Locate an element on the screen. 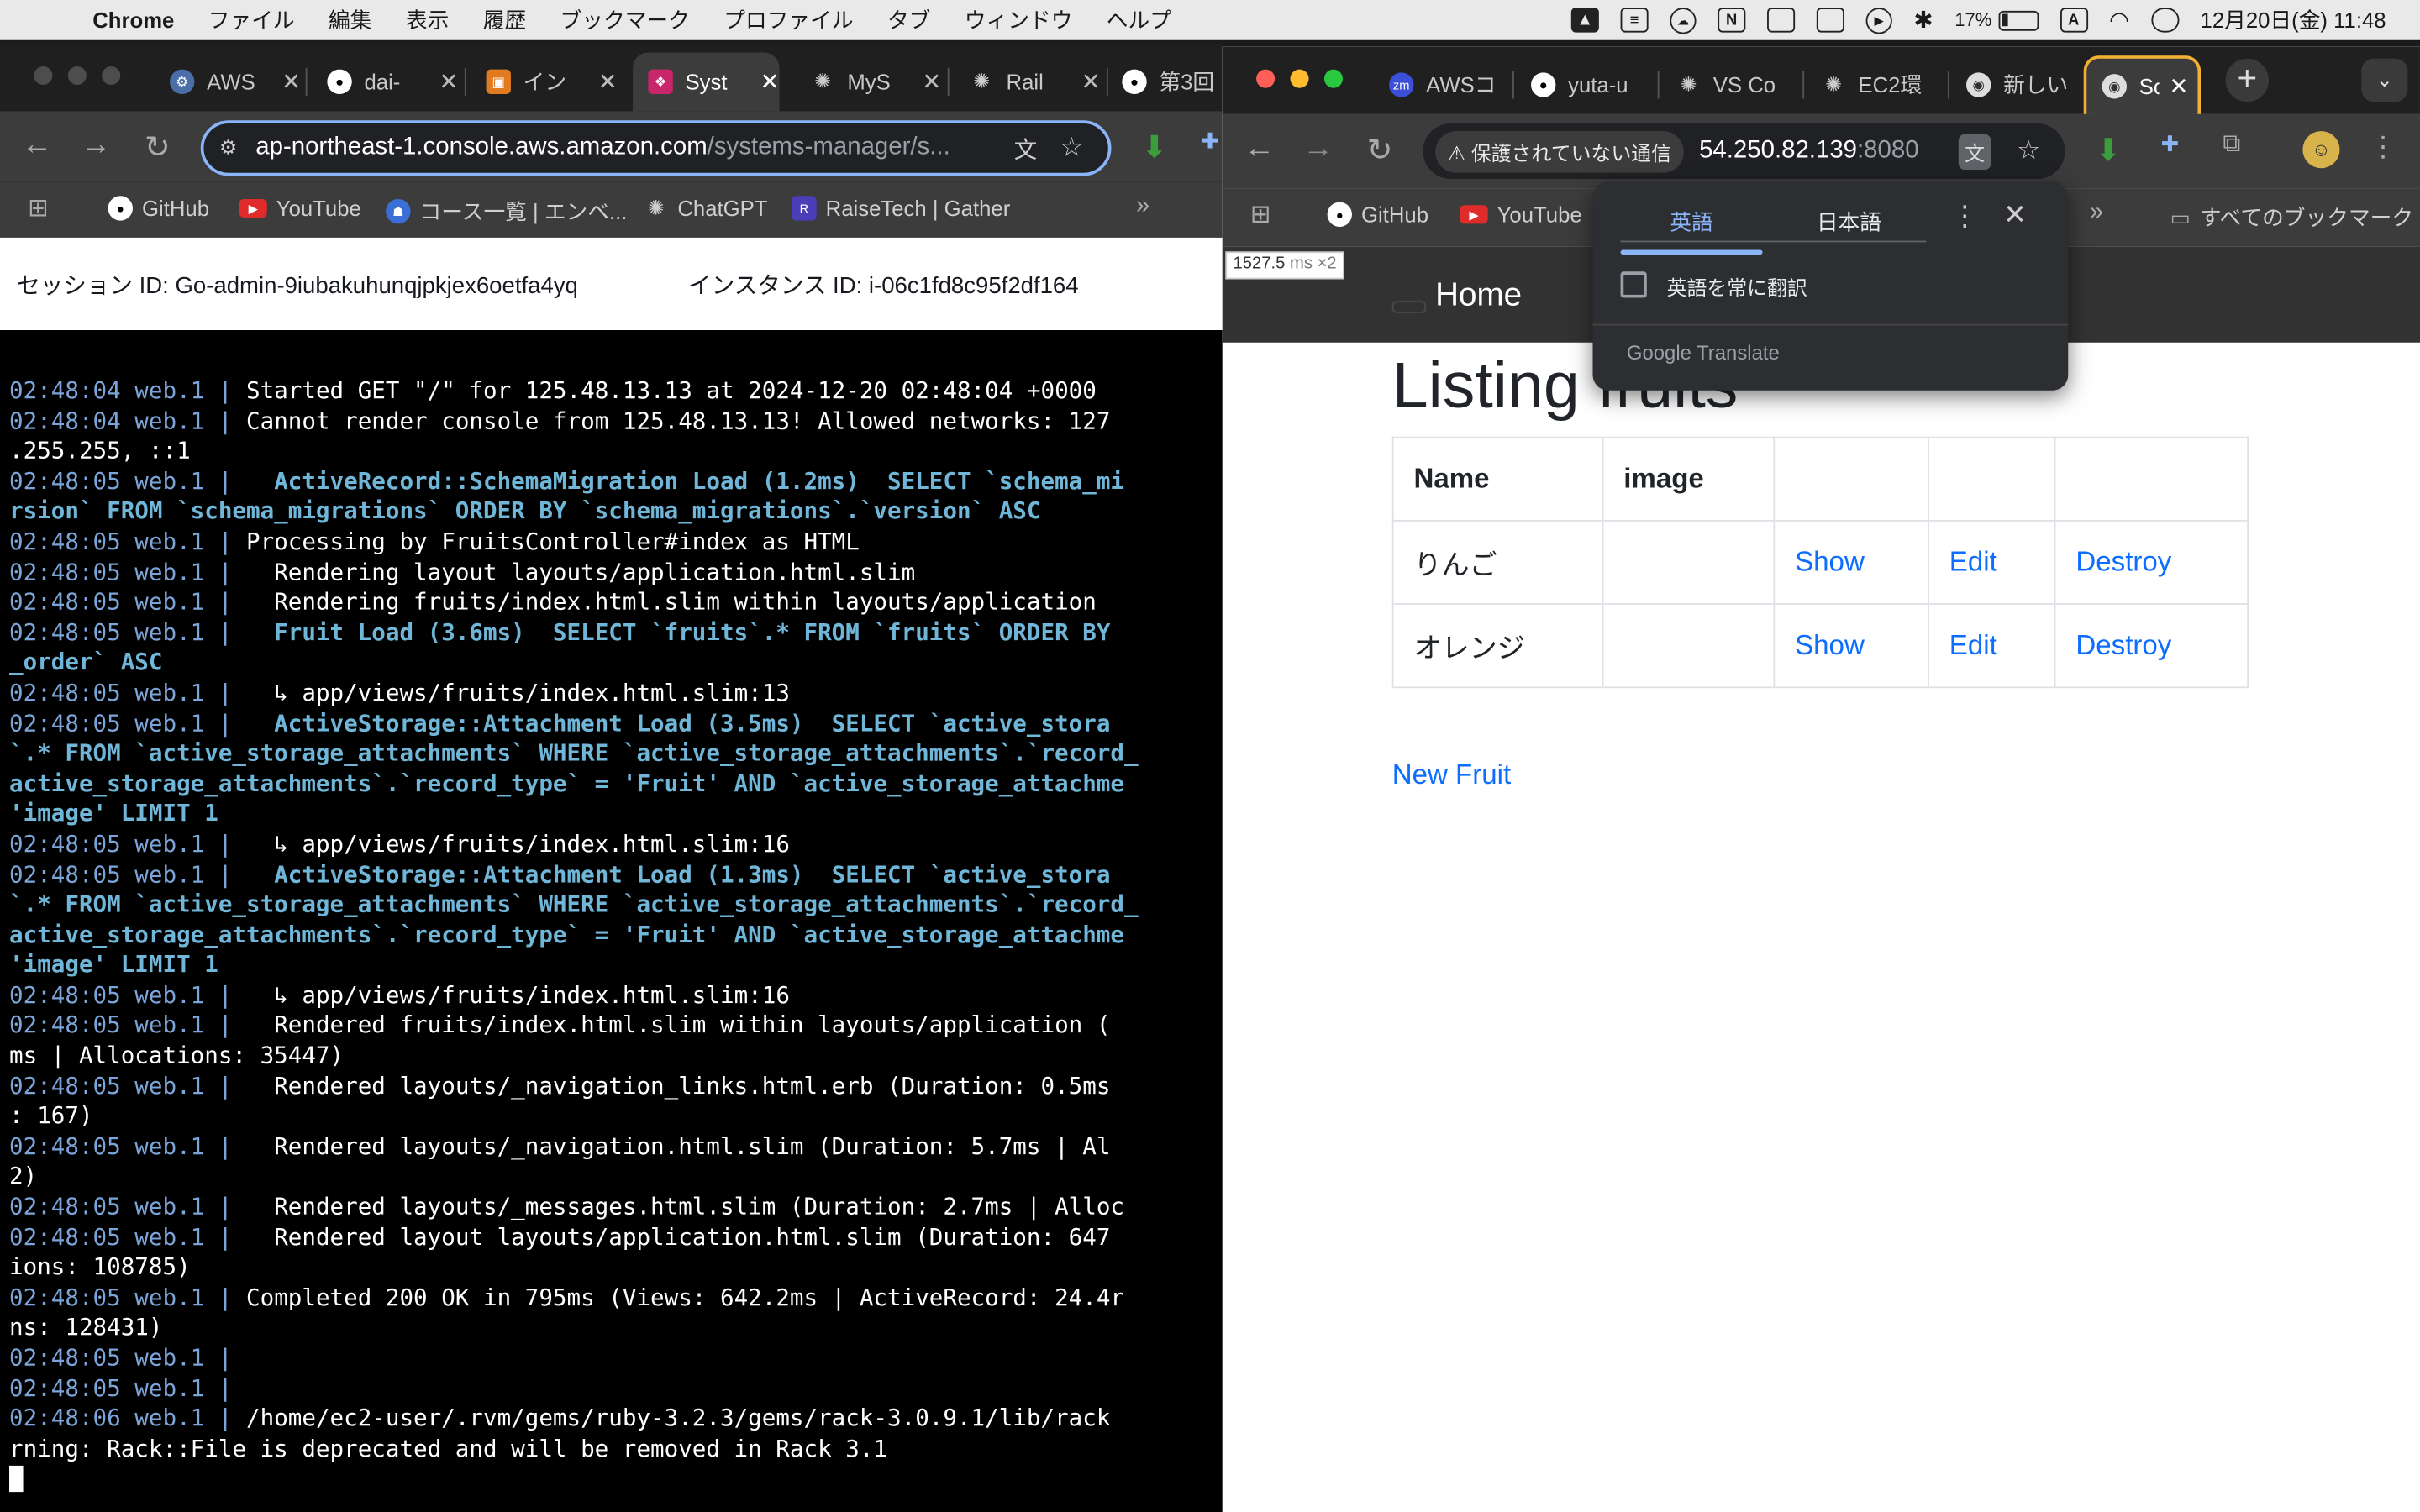  menu-edit: 編集 is located at coordinates (350, 20).